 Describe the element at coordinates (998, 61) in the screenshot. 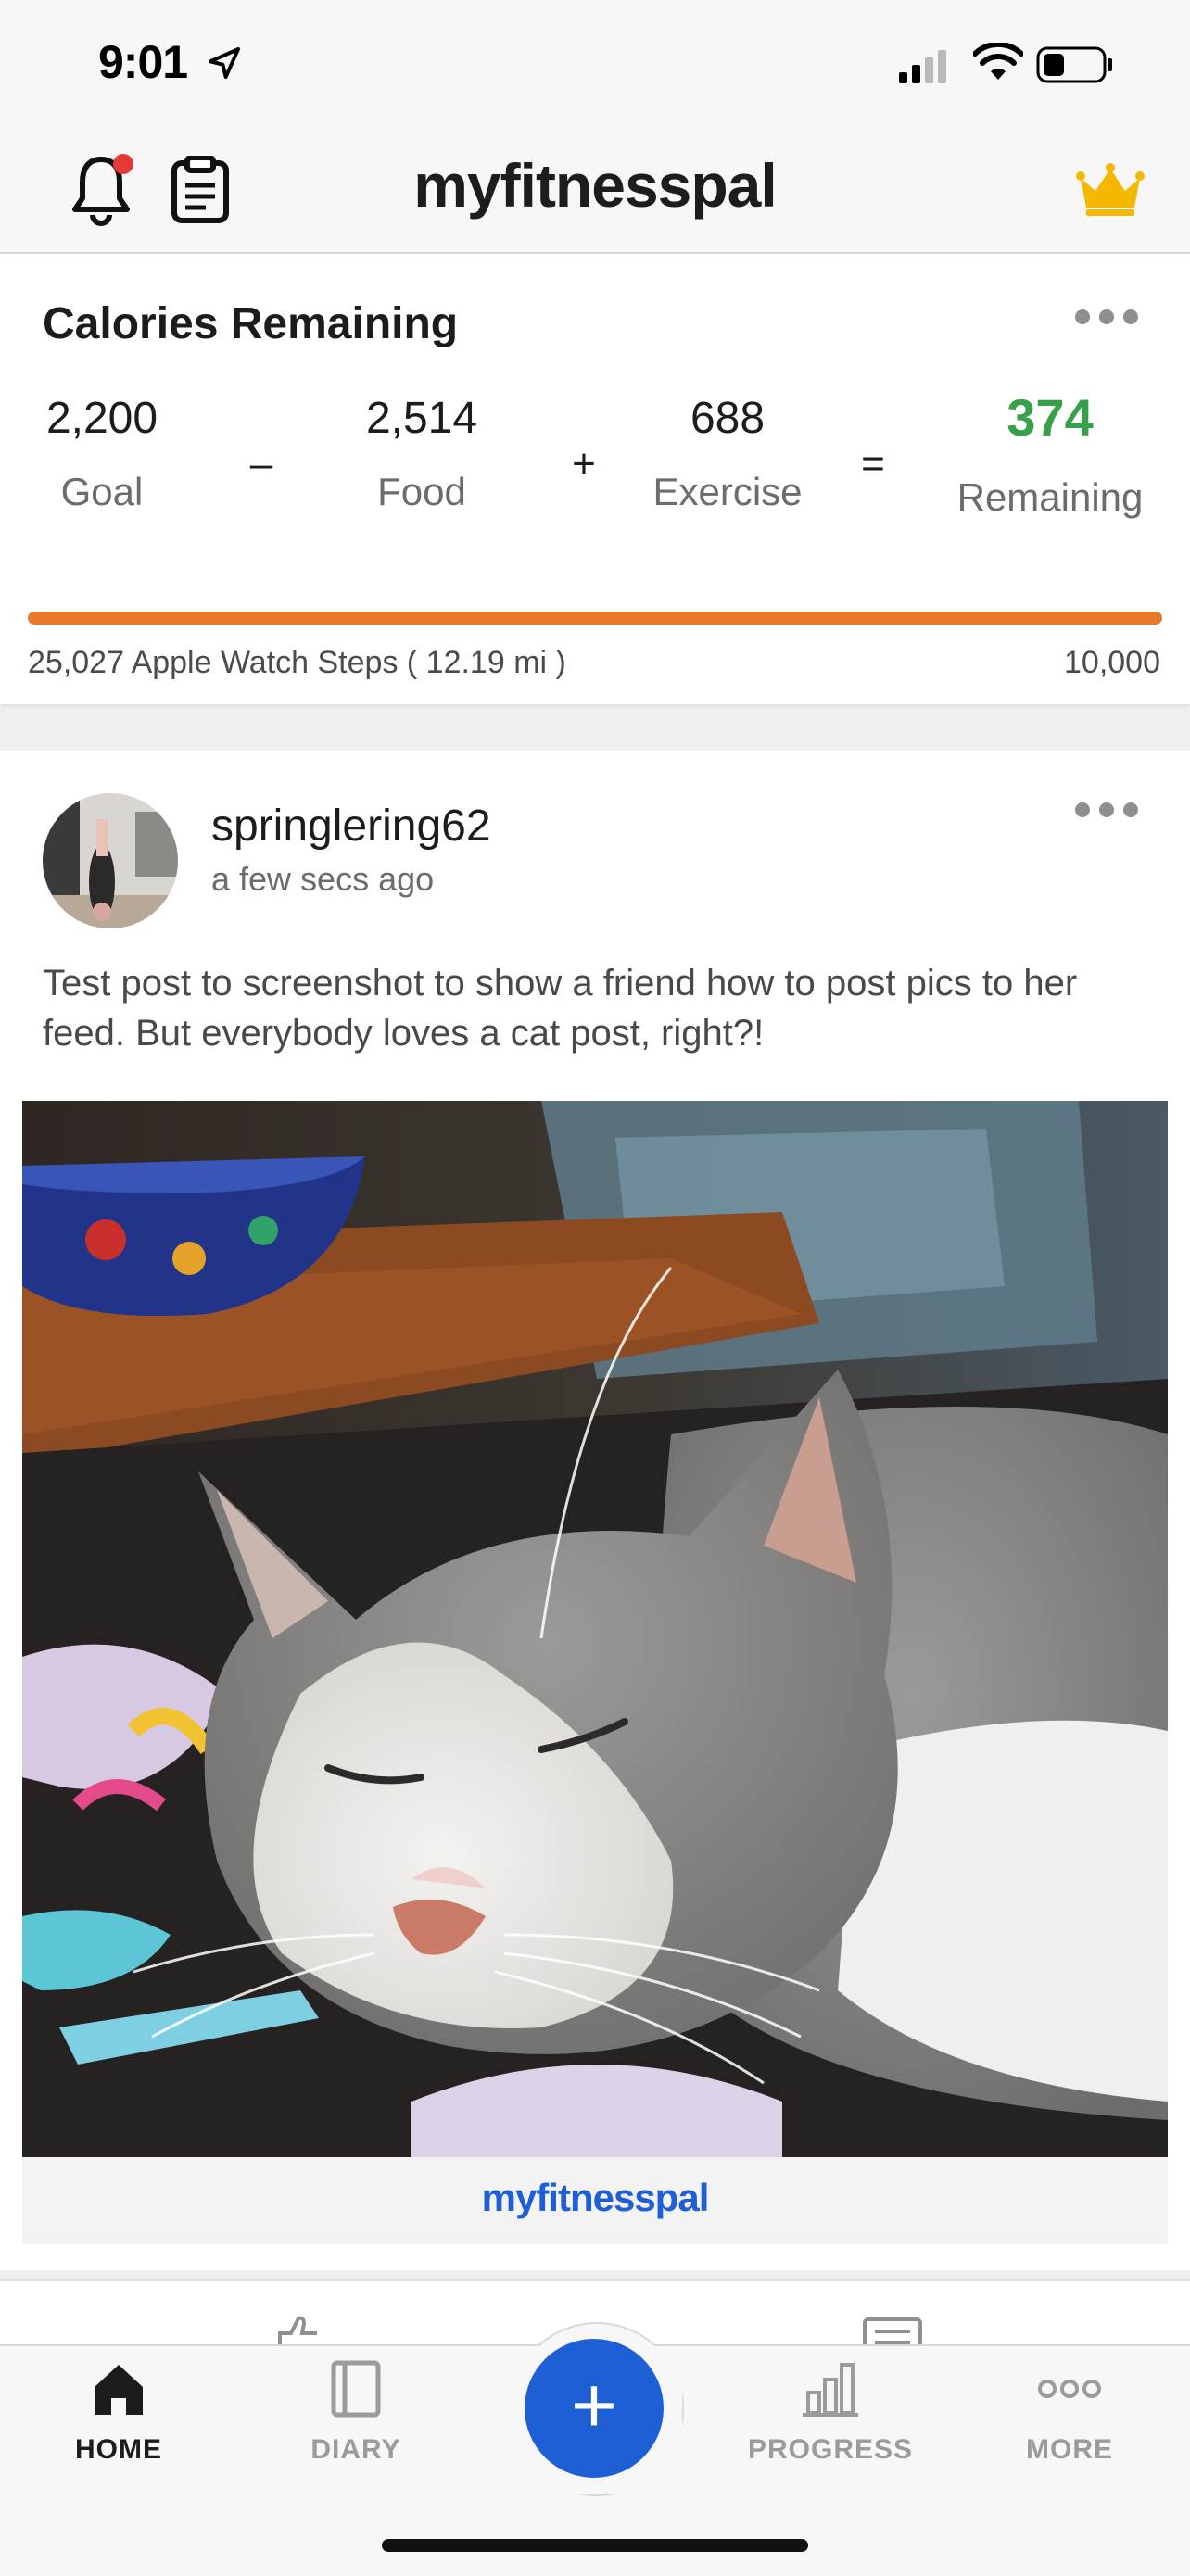

I see `wifi-icon` at that location.